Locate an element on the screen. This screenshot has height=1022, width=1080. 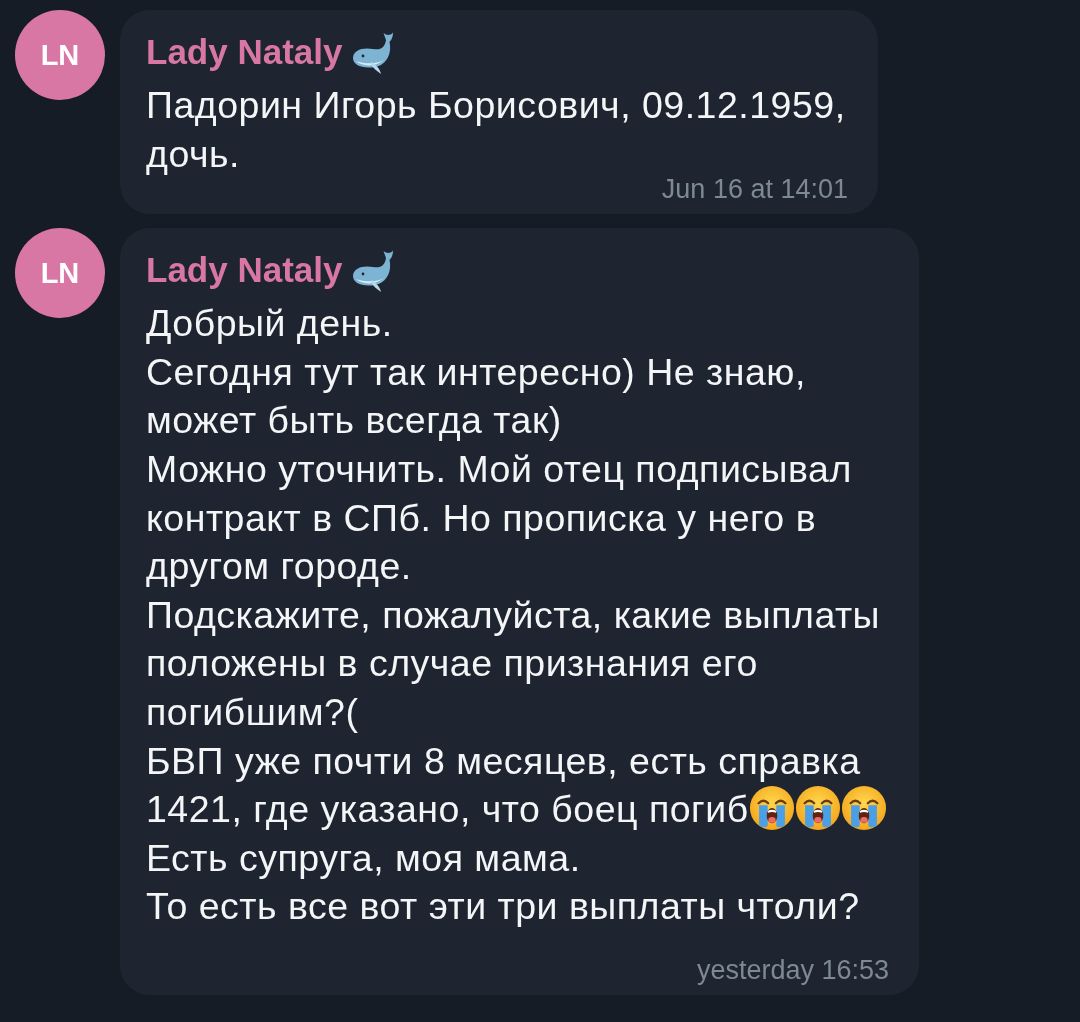
message-text: Подскажите, пожалуйста, какие выплаты положены в случае признания его погибшим?( is located at coordinates (513, 663).